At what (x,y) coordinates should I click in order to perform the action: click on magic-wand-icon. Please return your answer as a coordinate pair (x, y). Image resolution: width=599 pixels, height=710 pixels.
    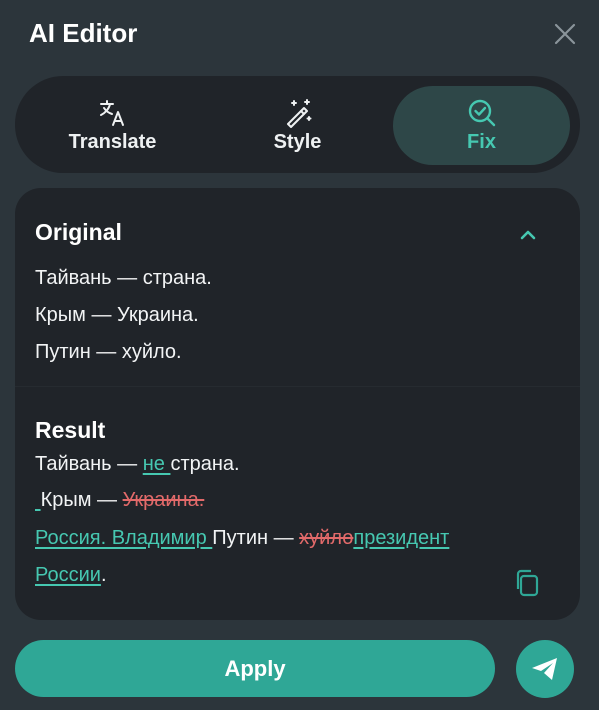
    Looking at the image, I should click on (298, 113).